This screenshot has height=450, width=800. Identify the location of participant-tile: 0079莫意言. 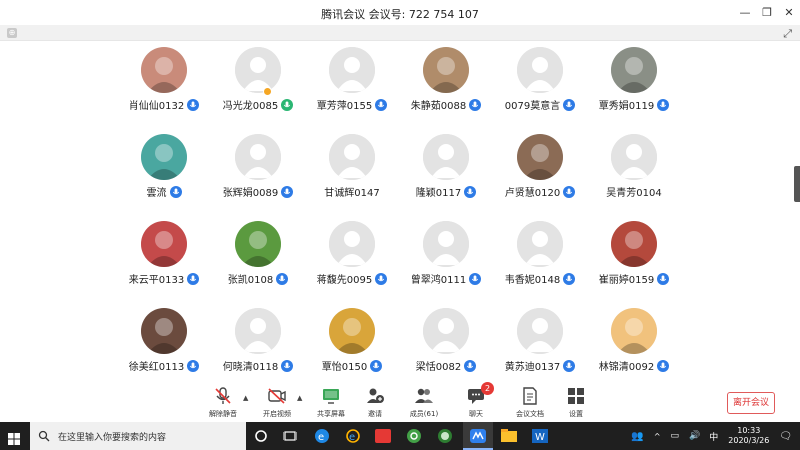
(540, 90).